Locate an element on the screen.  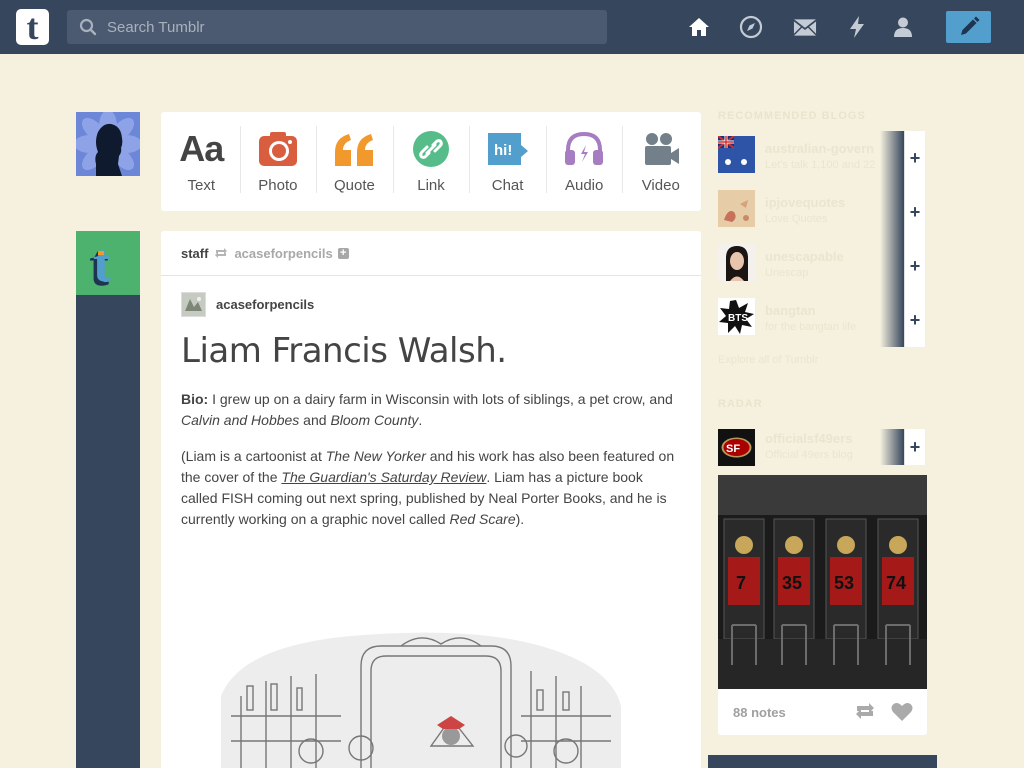
post-link-button: Link is located at coordinates (431, 161).